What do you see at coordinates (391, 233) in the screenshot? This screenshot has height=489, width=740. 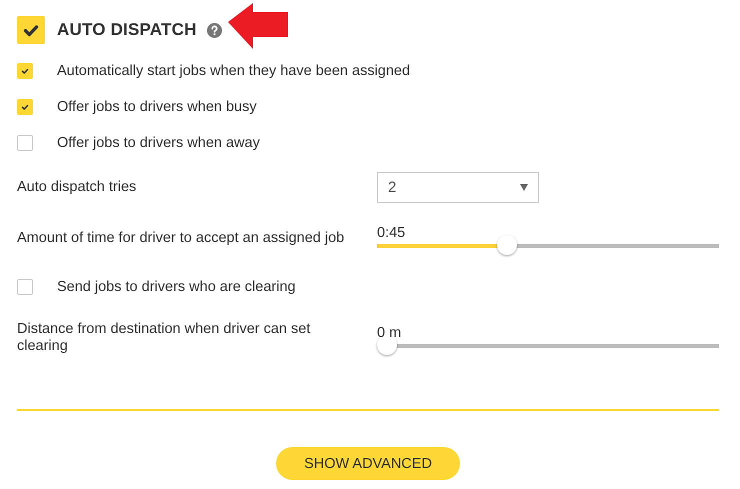 I see `slider-value: 0:45` at bounding box center [391, 233].